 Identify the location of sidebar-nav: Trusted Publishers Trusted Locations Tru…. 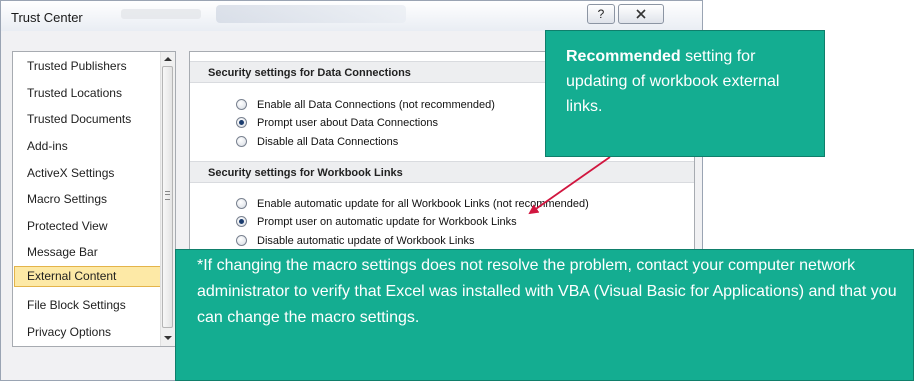
(94, 199).